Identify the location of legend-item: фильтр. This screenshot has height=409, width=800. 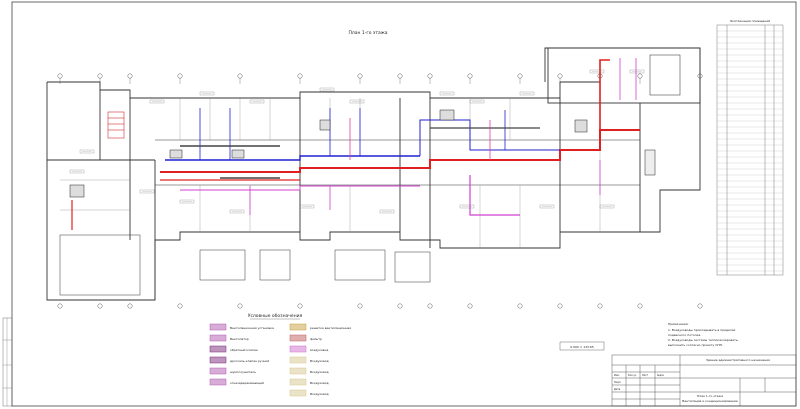
(305, 338).